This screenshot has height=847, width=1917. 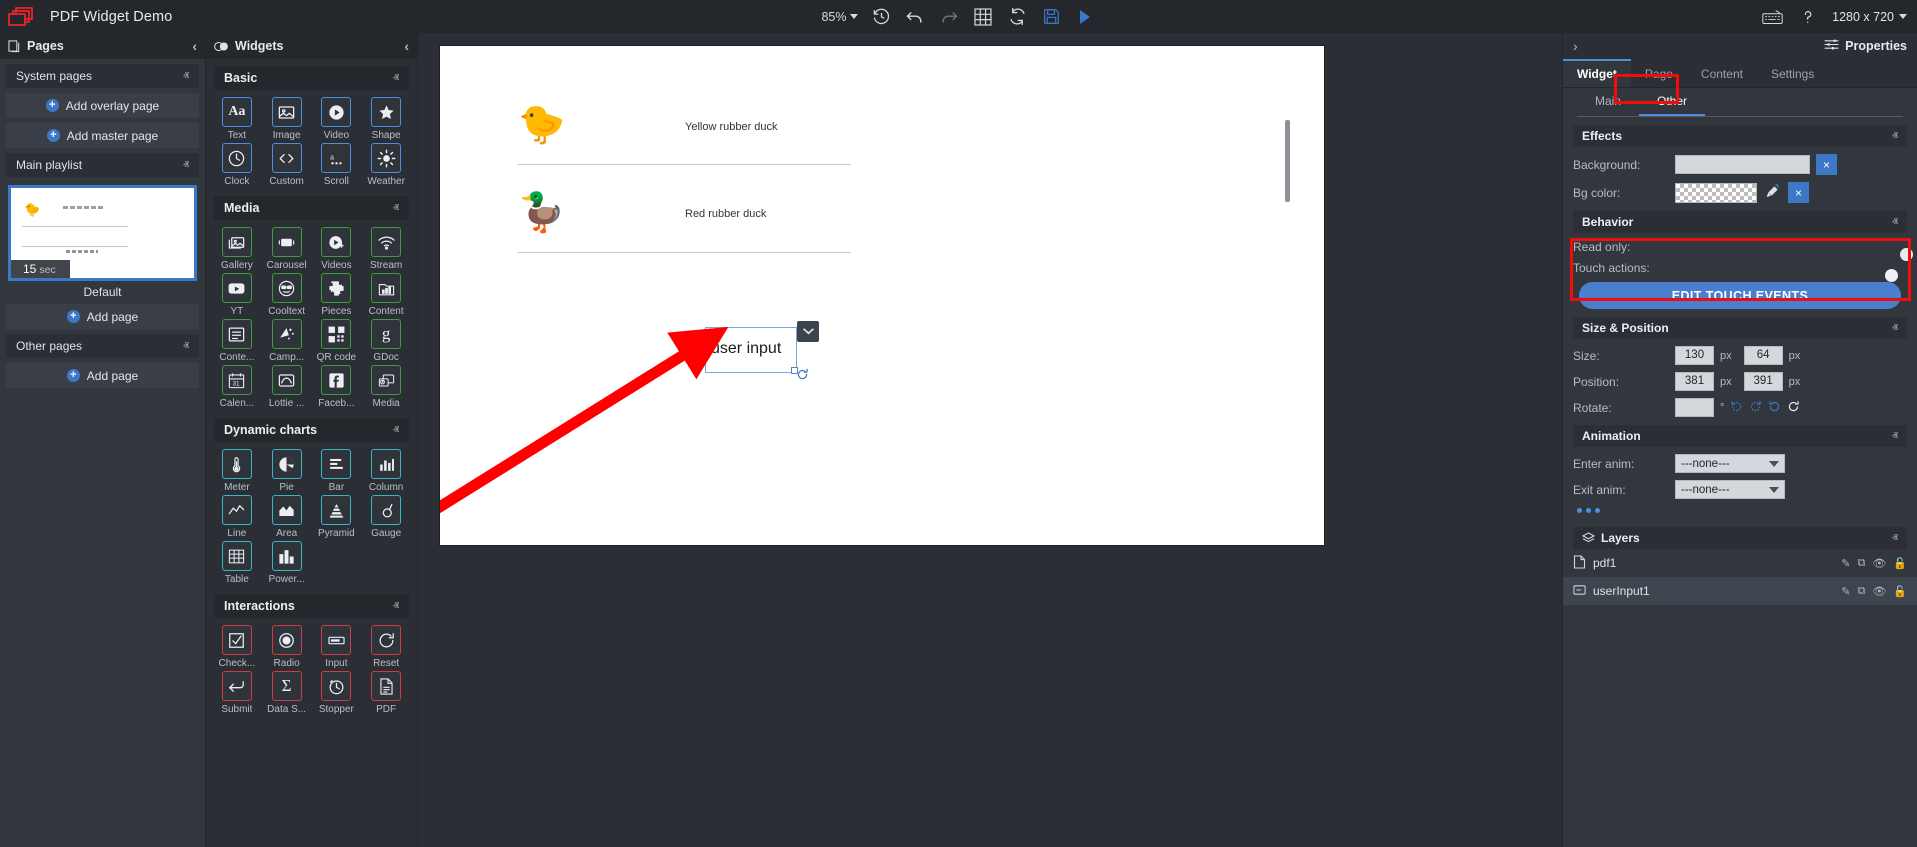 I want to click on pdf-scrollbar, so click(x=1287, y=161).